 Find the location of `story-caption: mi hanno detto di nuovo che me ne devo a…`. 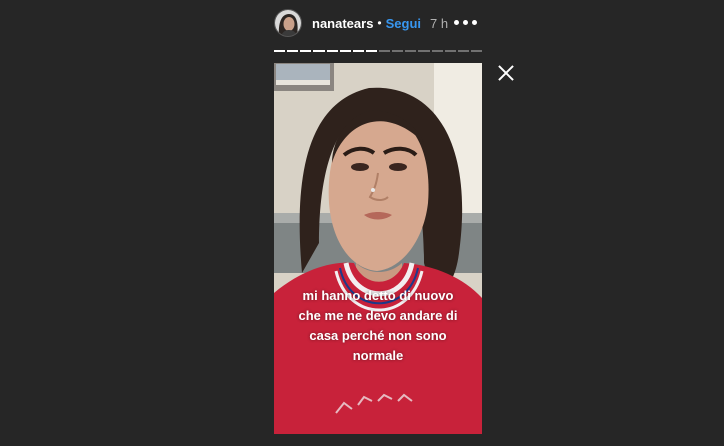

story-caption: mi hanno detto di nuovo che me ne devo a… is located at coordinates (378, 326).